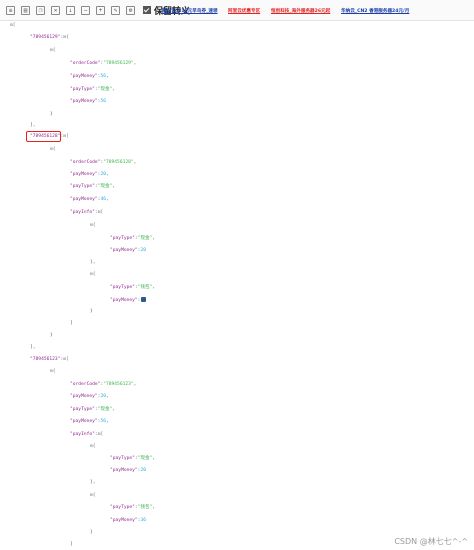 This screenshot has width=474, height=550. I want to click on copy-icon: ❐, so click(40, 10).